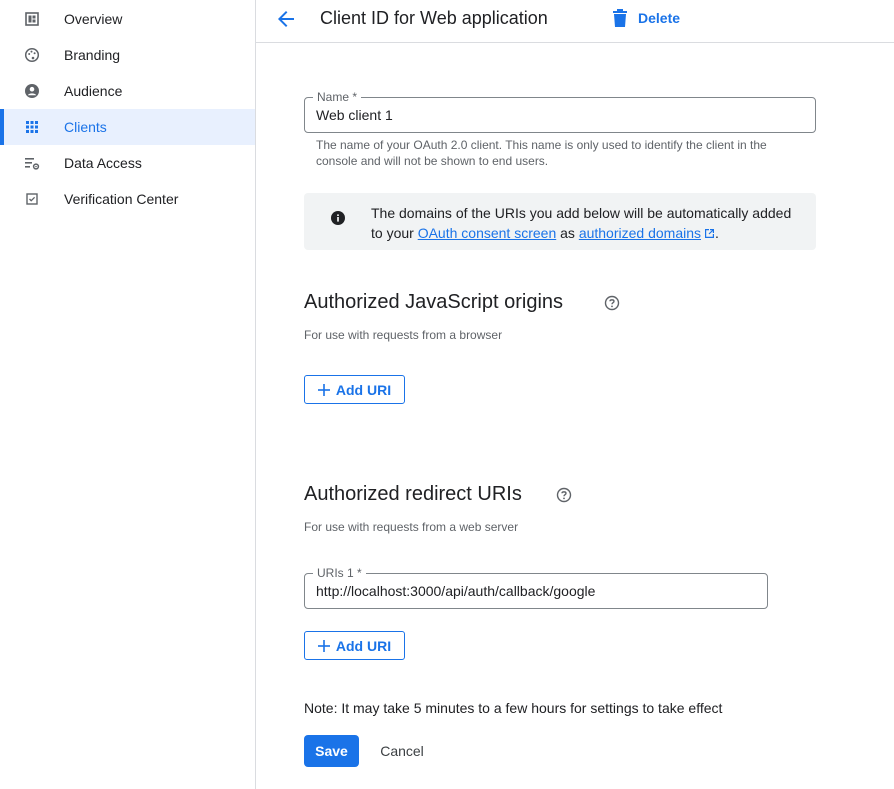 The width and height of the screenshot is (894, 789). Describe the element at coordinates (127, 127) in the screenshot. I see `sidebar-item-clients: Clients` at that location.